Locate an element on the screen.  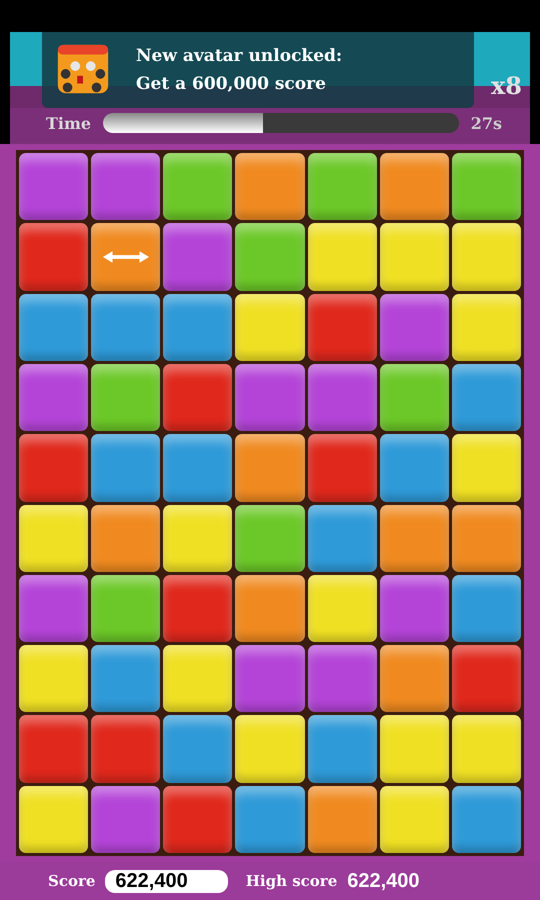
score-value: 622,400 is located at coordinates (166, 881).